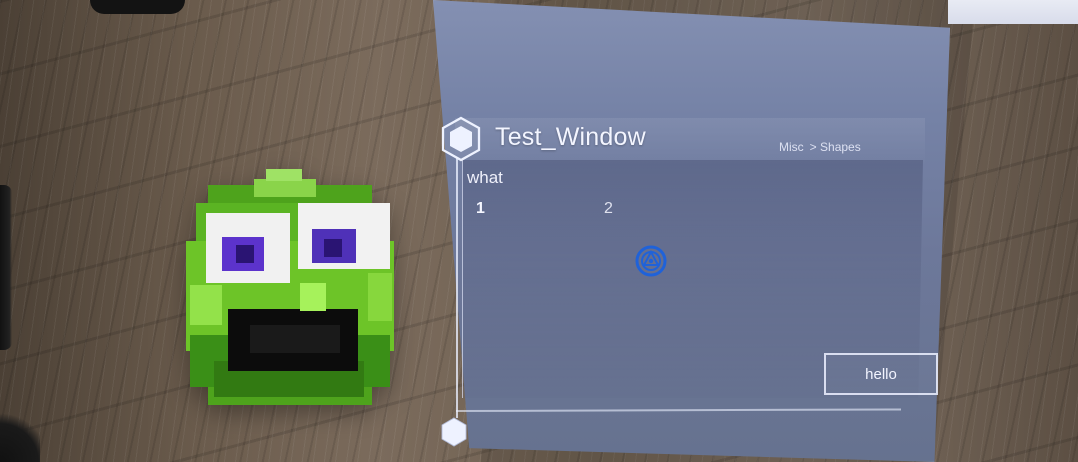  Describe the element at coordinates (651, 261) in the screenshot. I see `circle-target-icon` at that location.